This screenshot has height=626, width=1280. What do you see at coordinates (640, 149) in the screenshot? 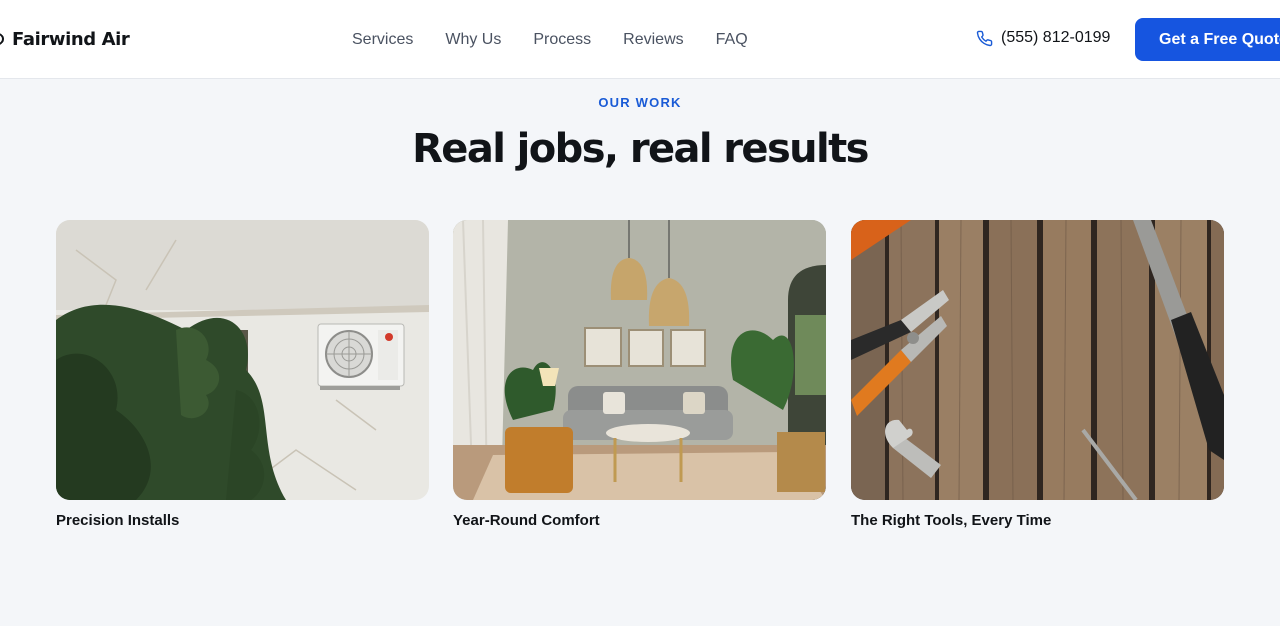
I see `section-title: Real jobs, real results` at bounding box center [640, 149].